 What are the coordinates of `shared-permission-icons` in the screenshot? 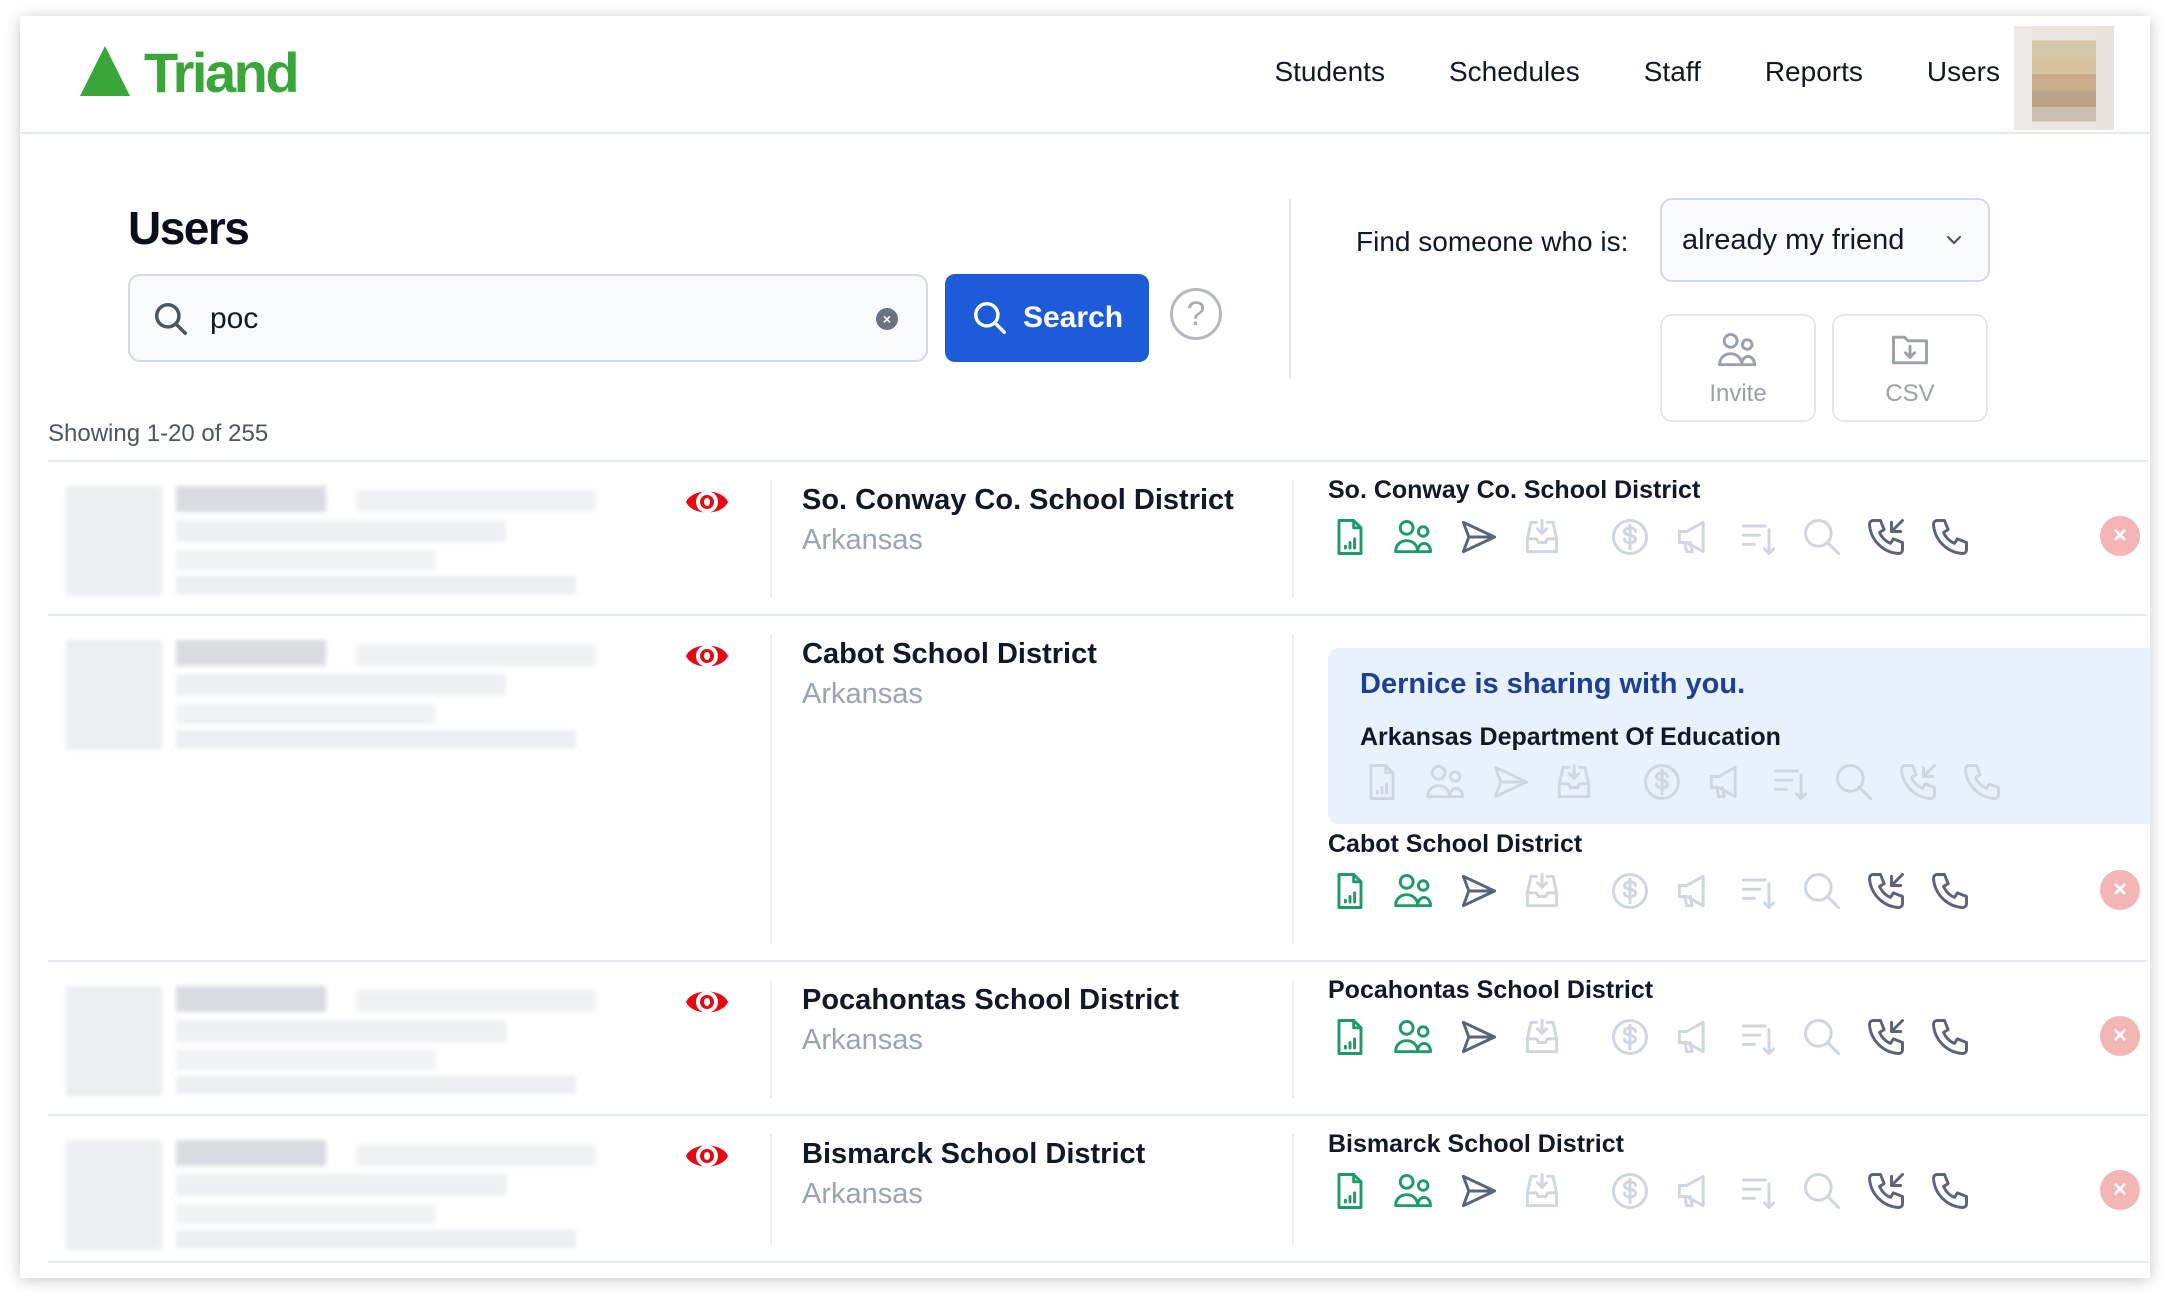 It's located at (1746, 782).